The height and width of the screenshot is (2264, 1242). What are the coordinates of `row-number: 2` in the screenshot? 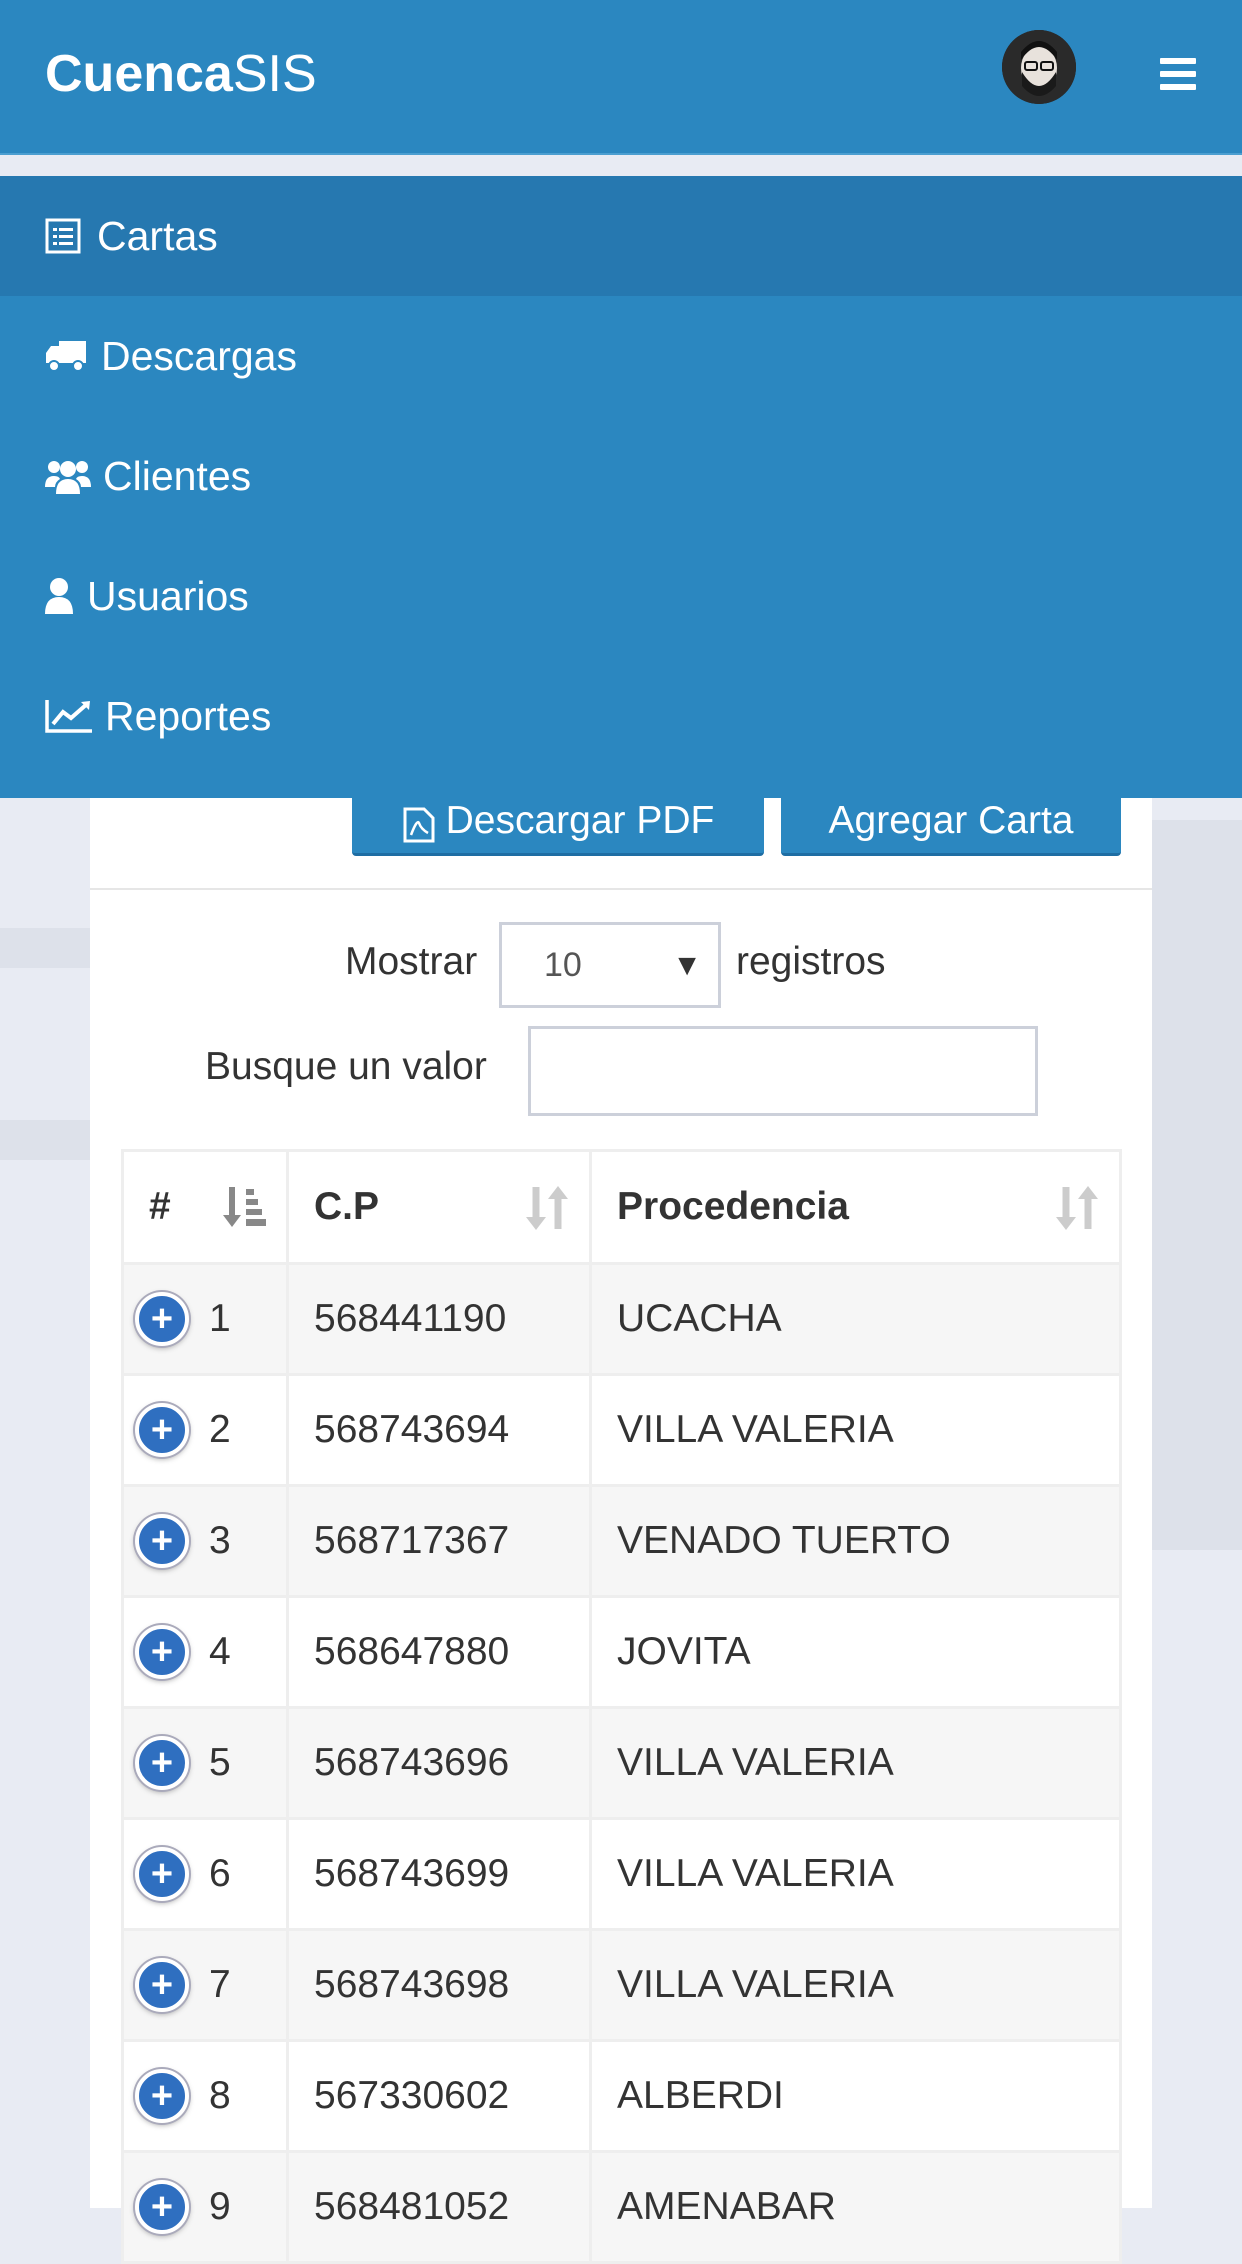 It's located at (220, 1429).